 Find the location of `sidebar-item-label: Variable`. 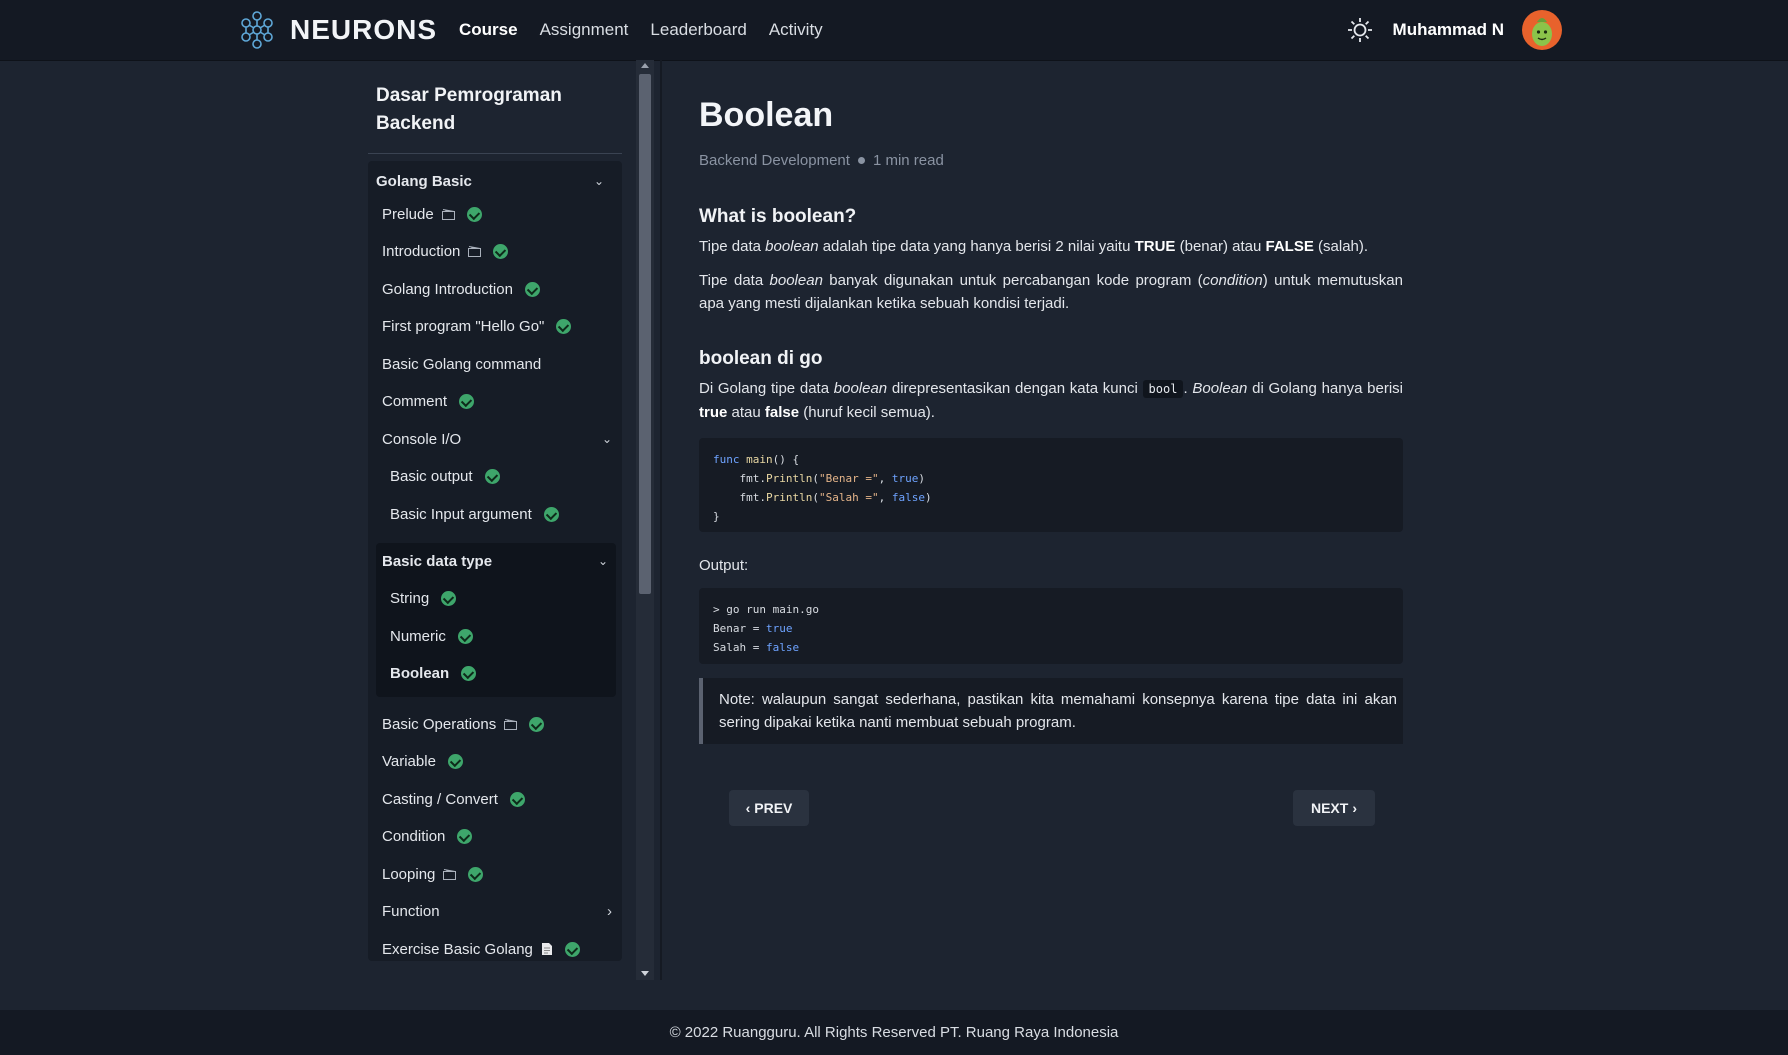

sidebar-item-label: Variable is located at coordinates (409, 761).